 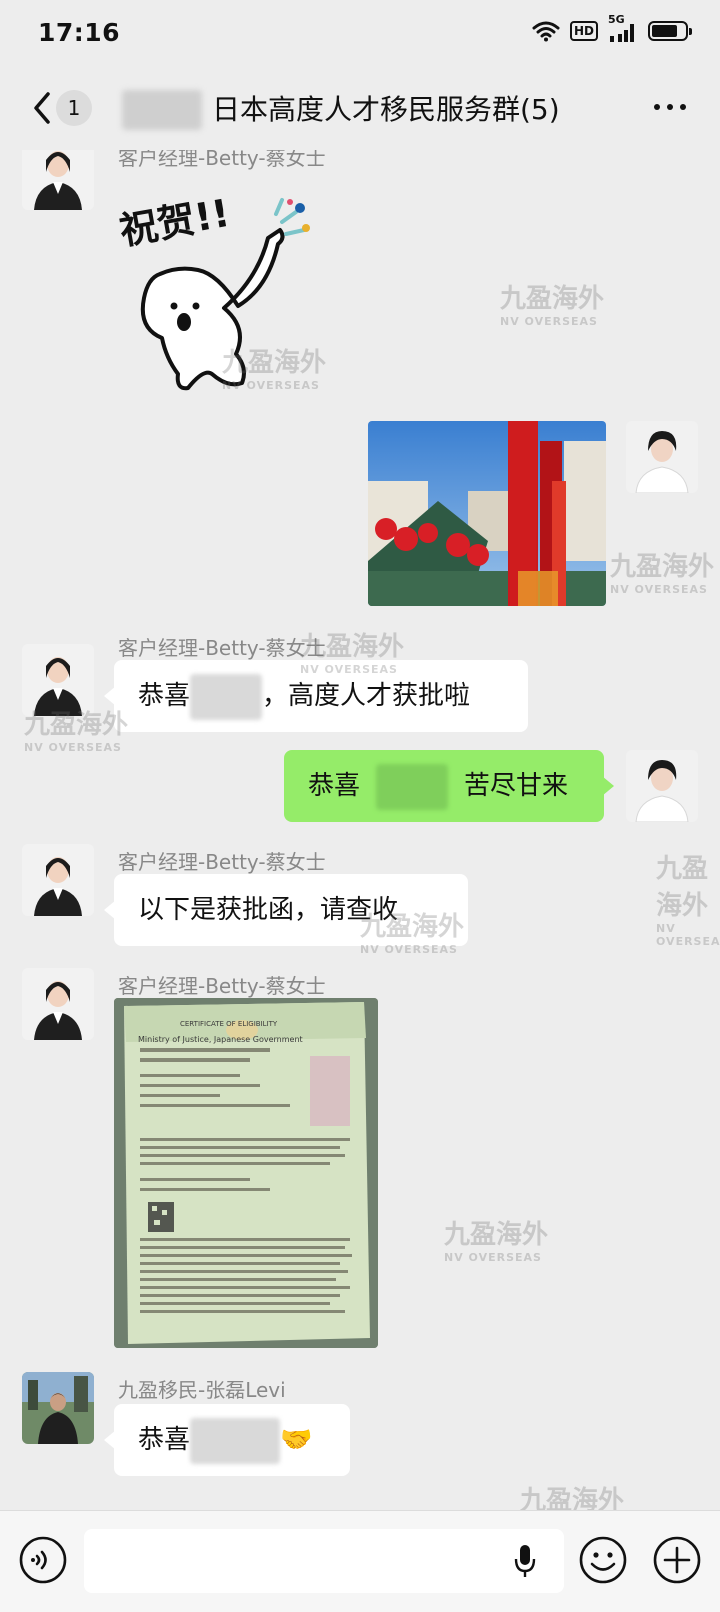 What do you see at coordinates (79, 32) in the screenshot?
I see `status-time: 17:16` at bounding box center [79, 32].